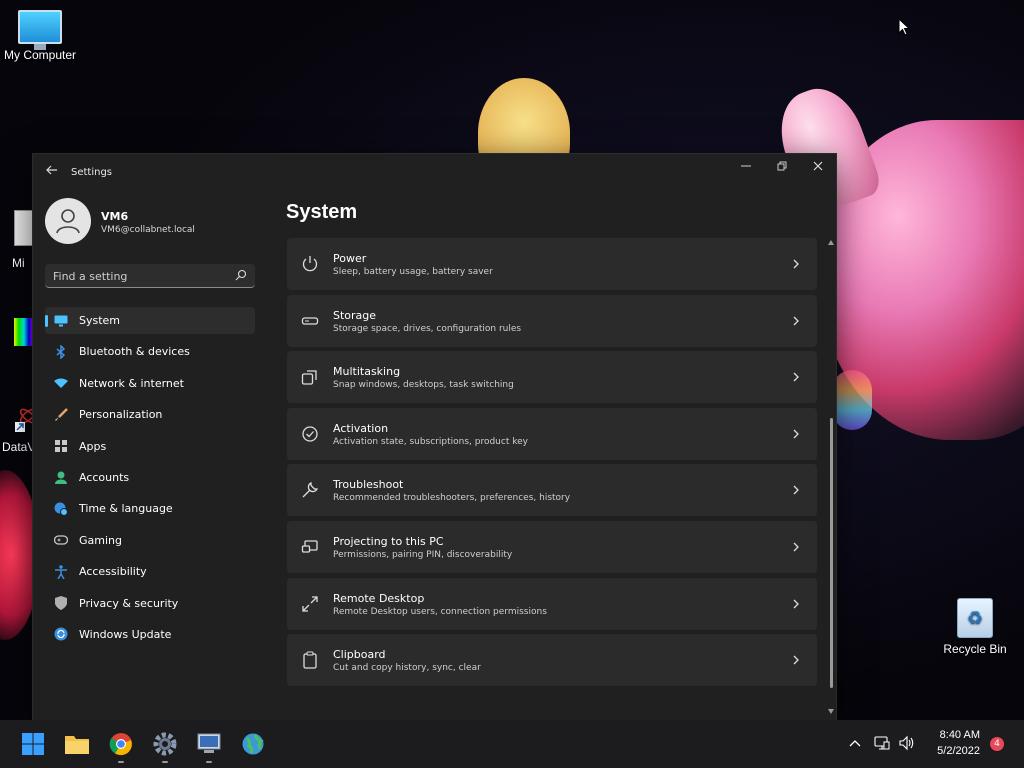 The height and width of the screenshot is (768, 1024). I want to click on volume-icon, so click(907, 743).